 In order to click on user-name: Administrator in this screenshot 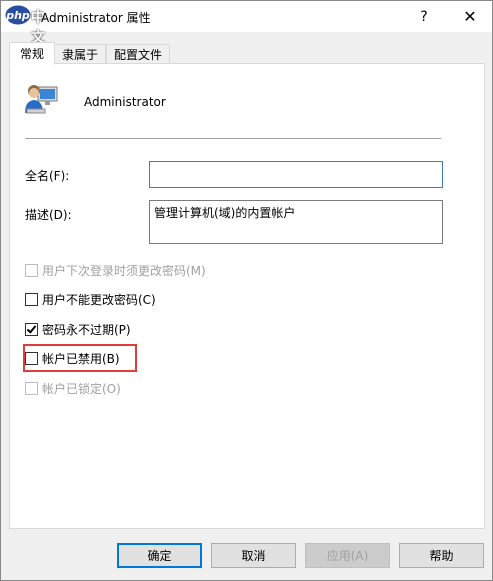, I will do `click(125, 102)`.